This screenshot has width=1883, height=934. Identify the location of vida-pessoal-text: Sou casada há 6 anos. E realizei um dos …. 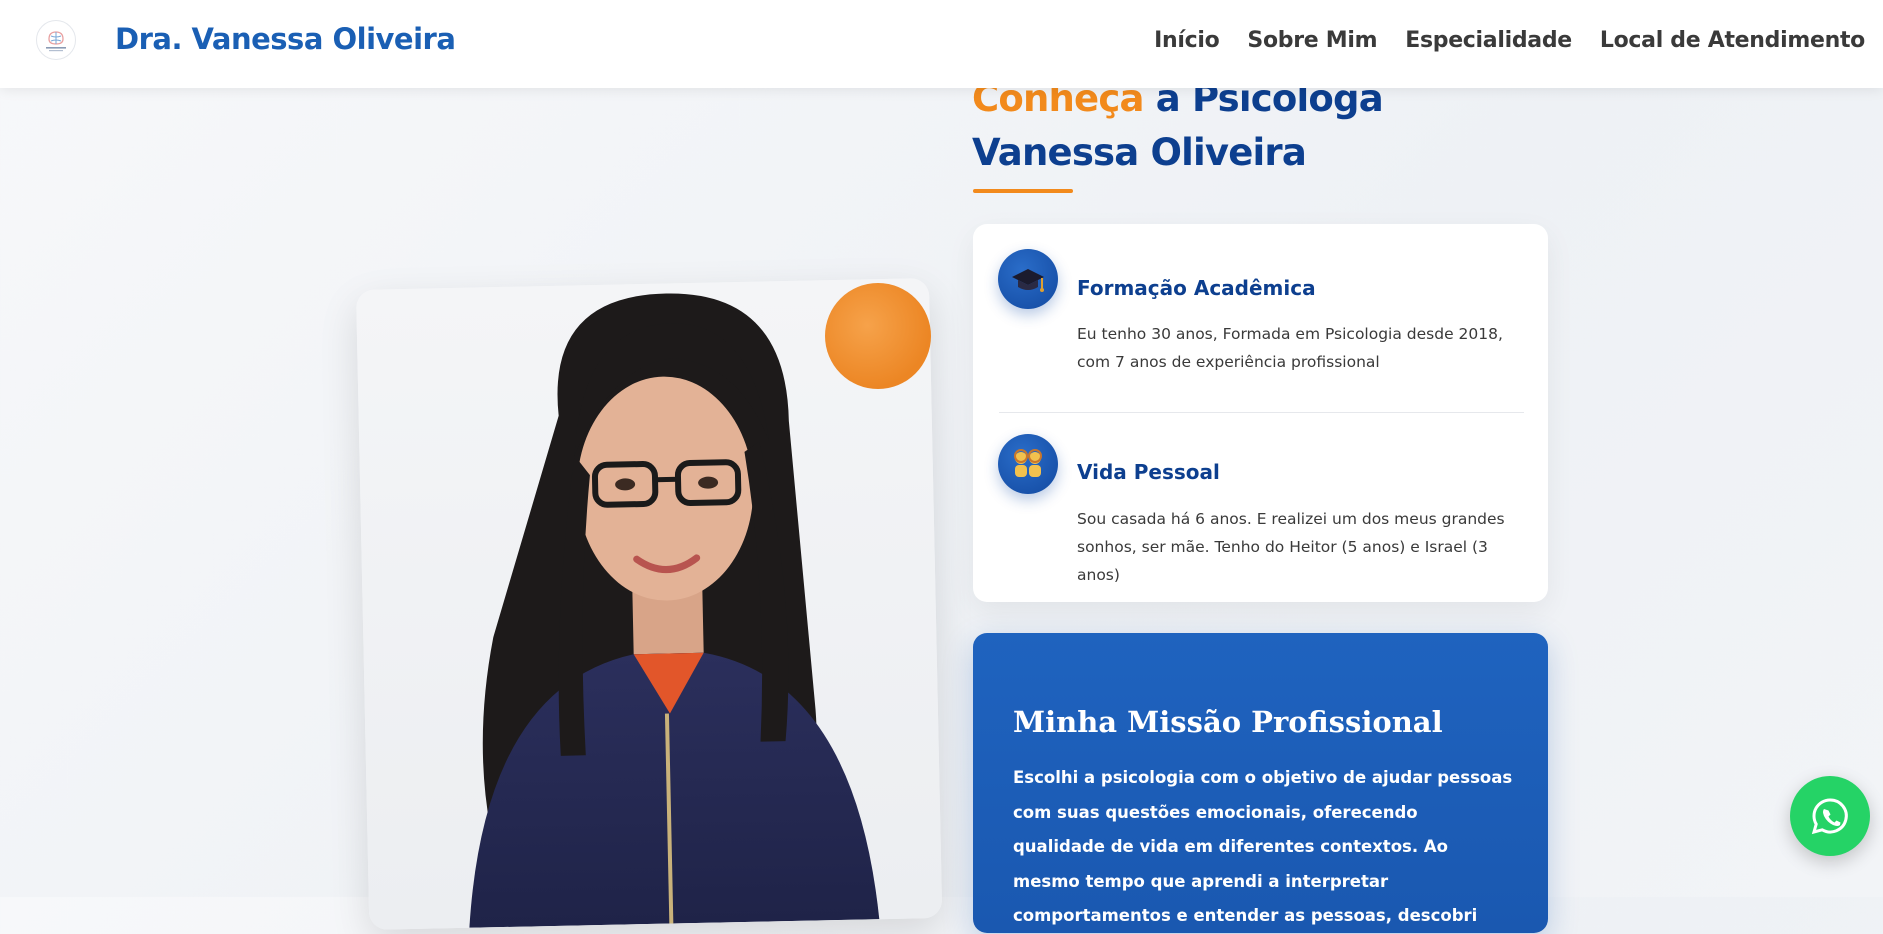
(1302, 547).